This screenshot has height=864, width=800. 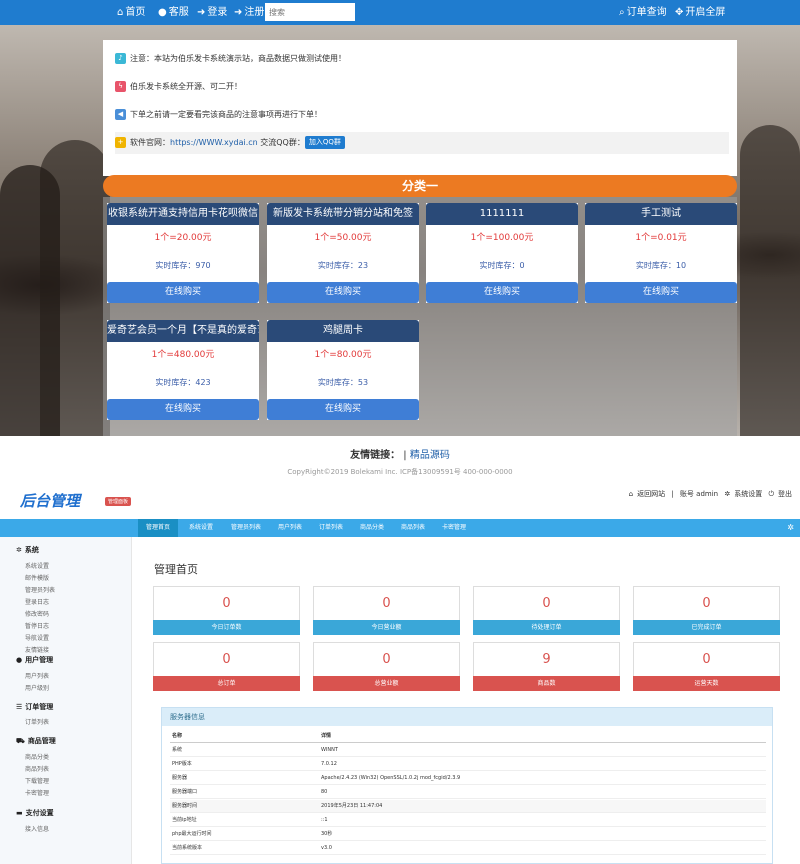 What do you see at coordinates (249, 12) in the screenshot?
I see `nav-register-link: ➜ 注册` at bounding box center [249, 12].